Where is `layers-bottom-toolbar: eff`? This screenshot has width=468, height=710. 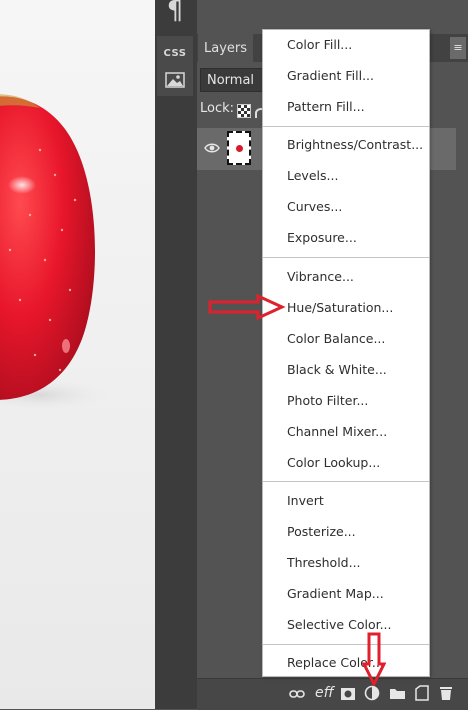
layers-bottom-toolbar: eff is located at coordinates (332, 694).